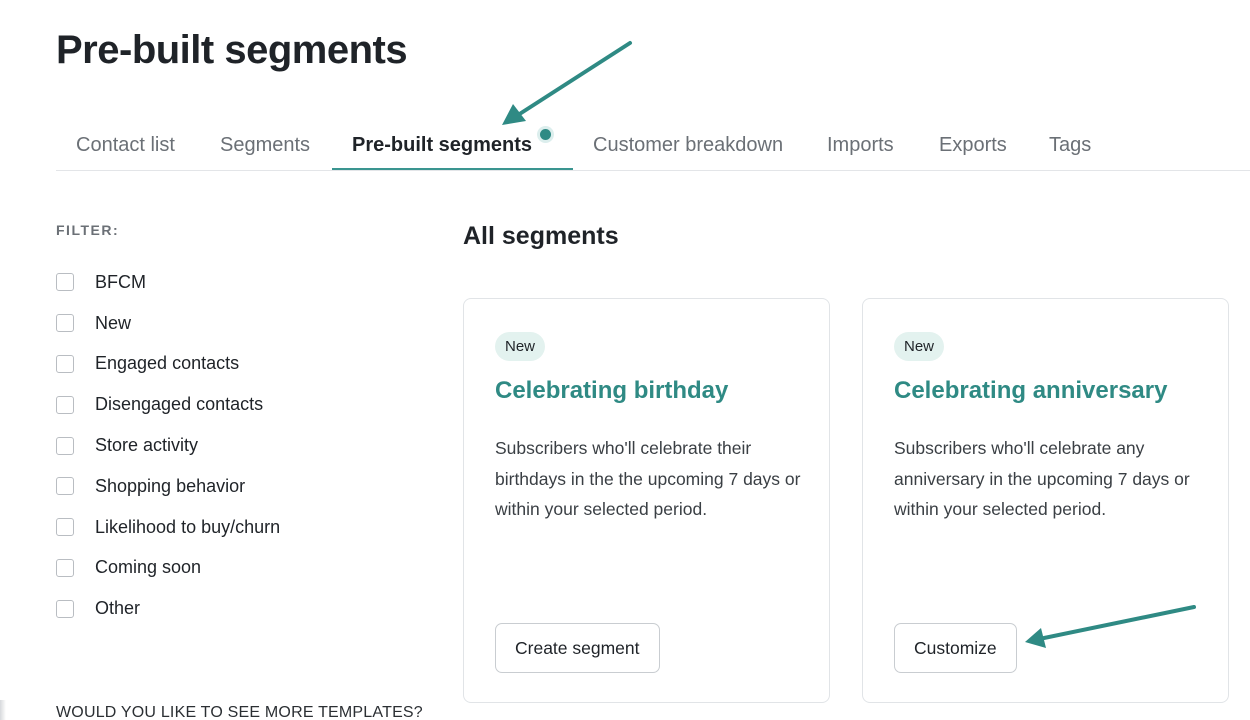  Describe the element at coordinates (148, 567) in the screenshot. I see `filter-option-label: Coming soon` at that location.